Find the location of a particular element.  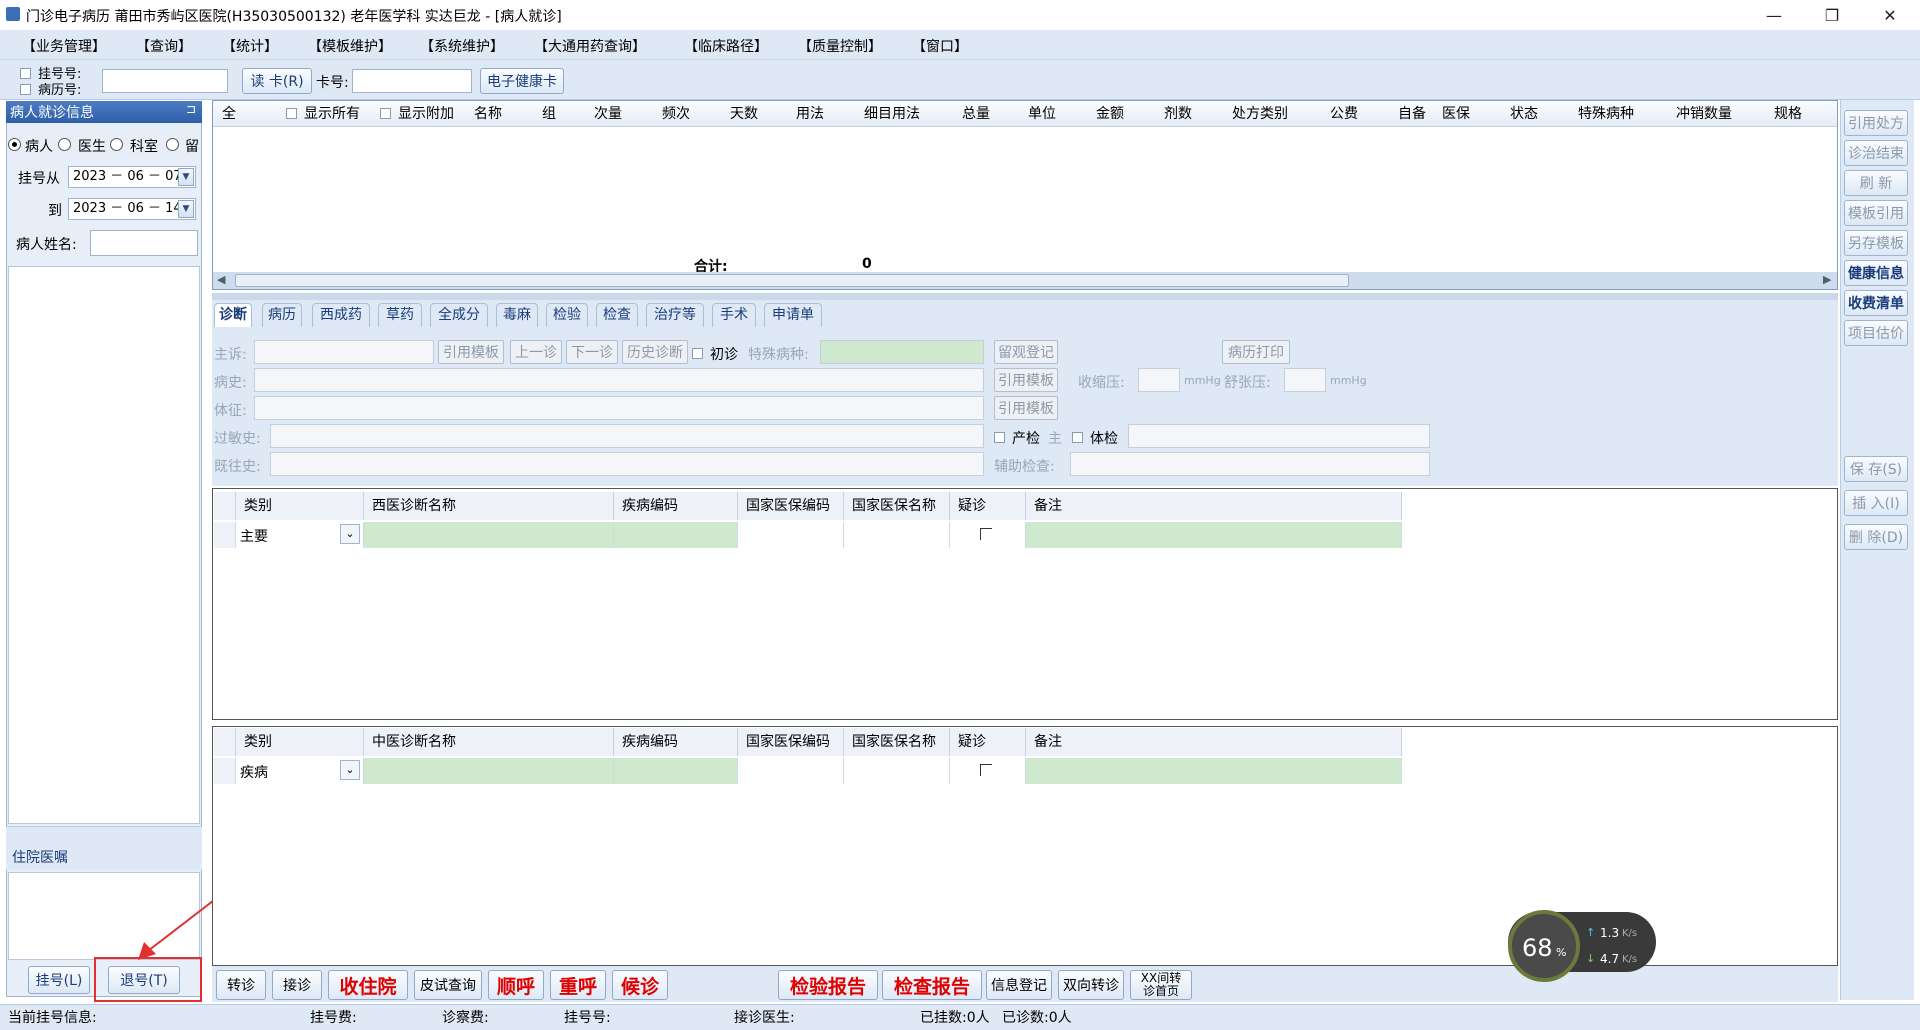

read-card-button: 读 卡(R) is located at coordinates (277, 81).